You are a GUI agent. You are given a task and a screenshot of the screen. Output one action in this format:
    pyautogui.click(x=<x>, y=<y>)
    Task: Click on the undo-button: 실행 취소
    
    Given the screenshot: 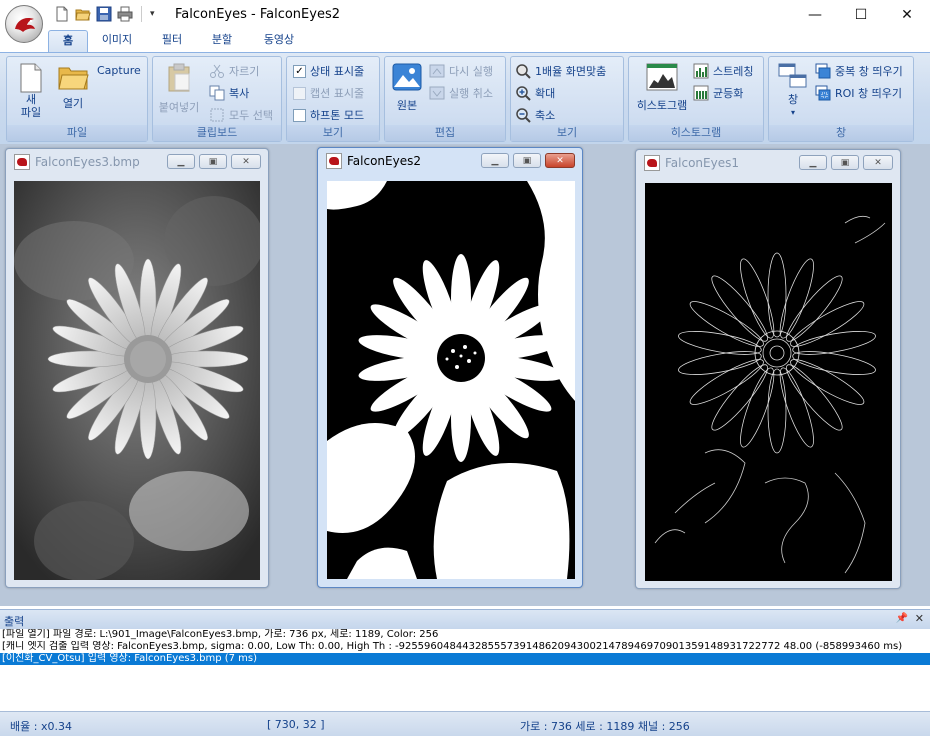 What is the action you would take?
    pyautogui.click(x=461, y=93)
    